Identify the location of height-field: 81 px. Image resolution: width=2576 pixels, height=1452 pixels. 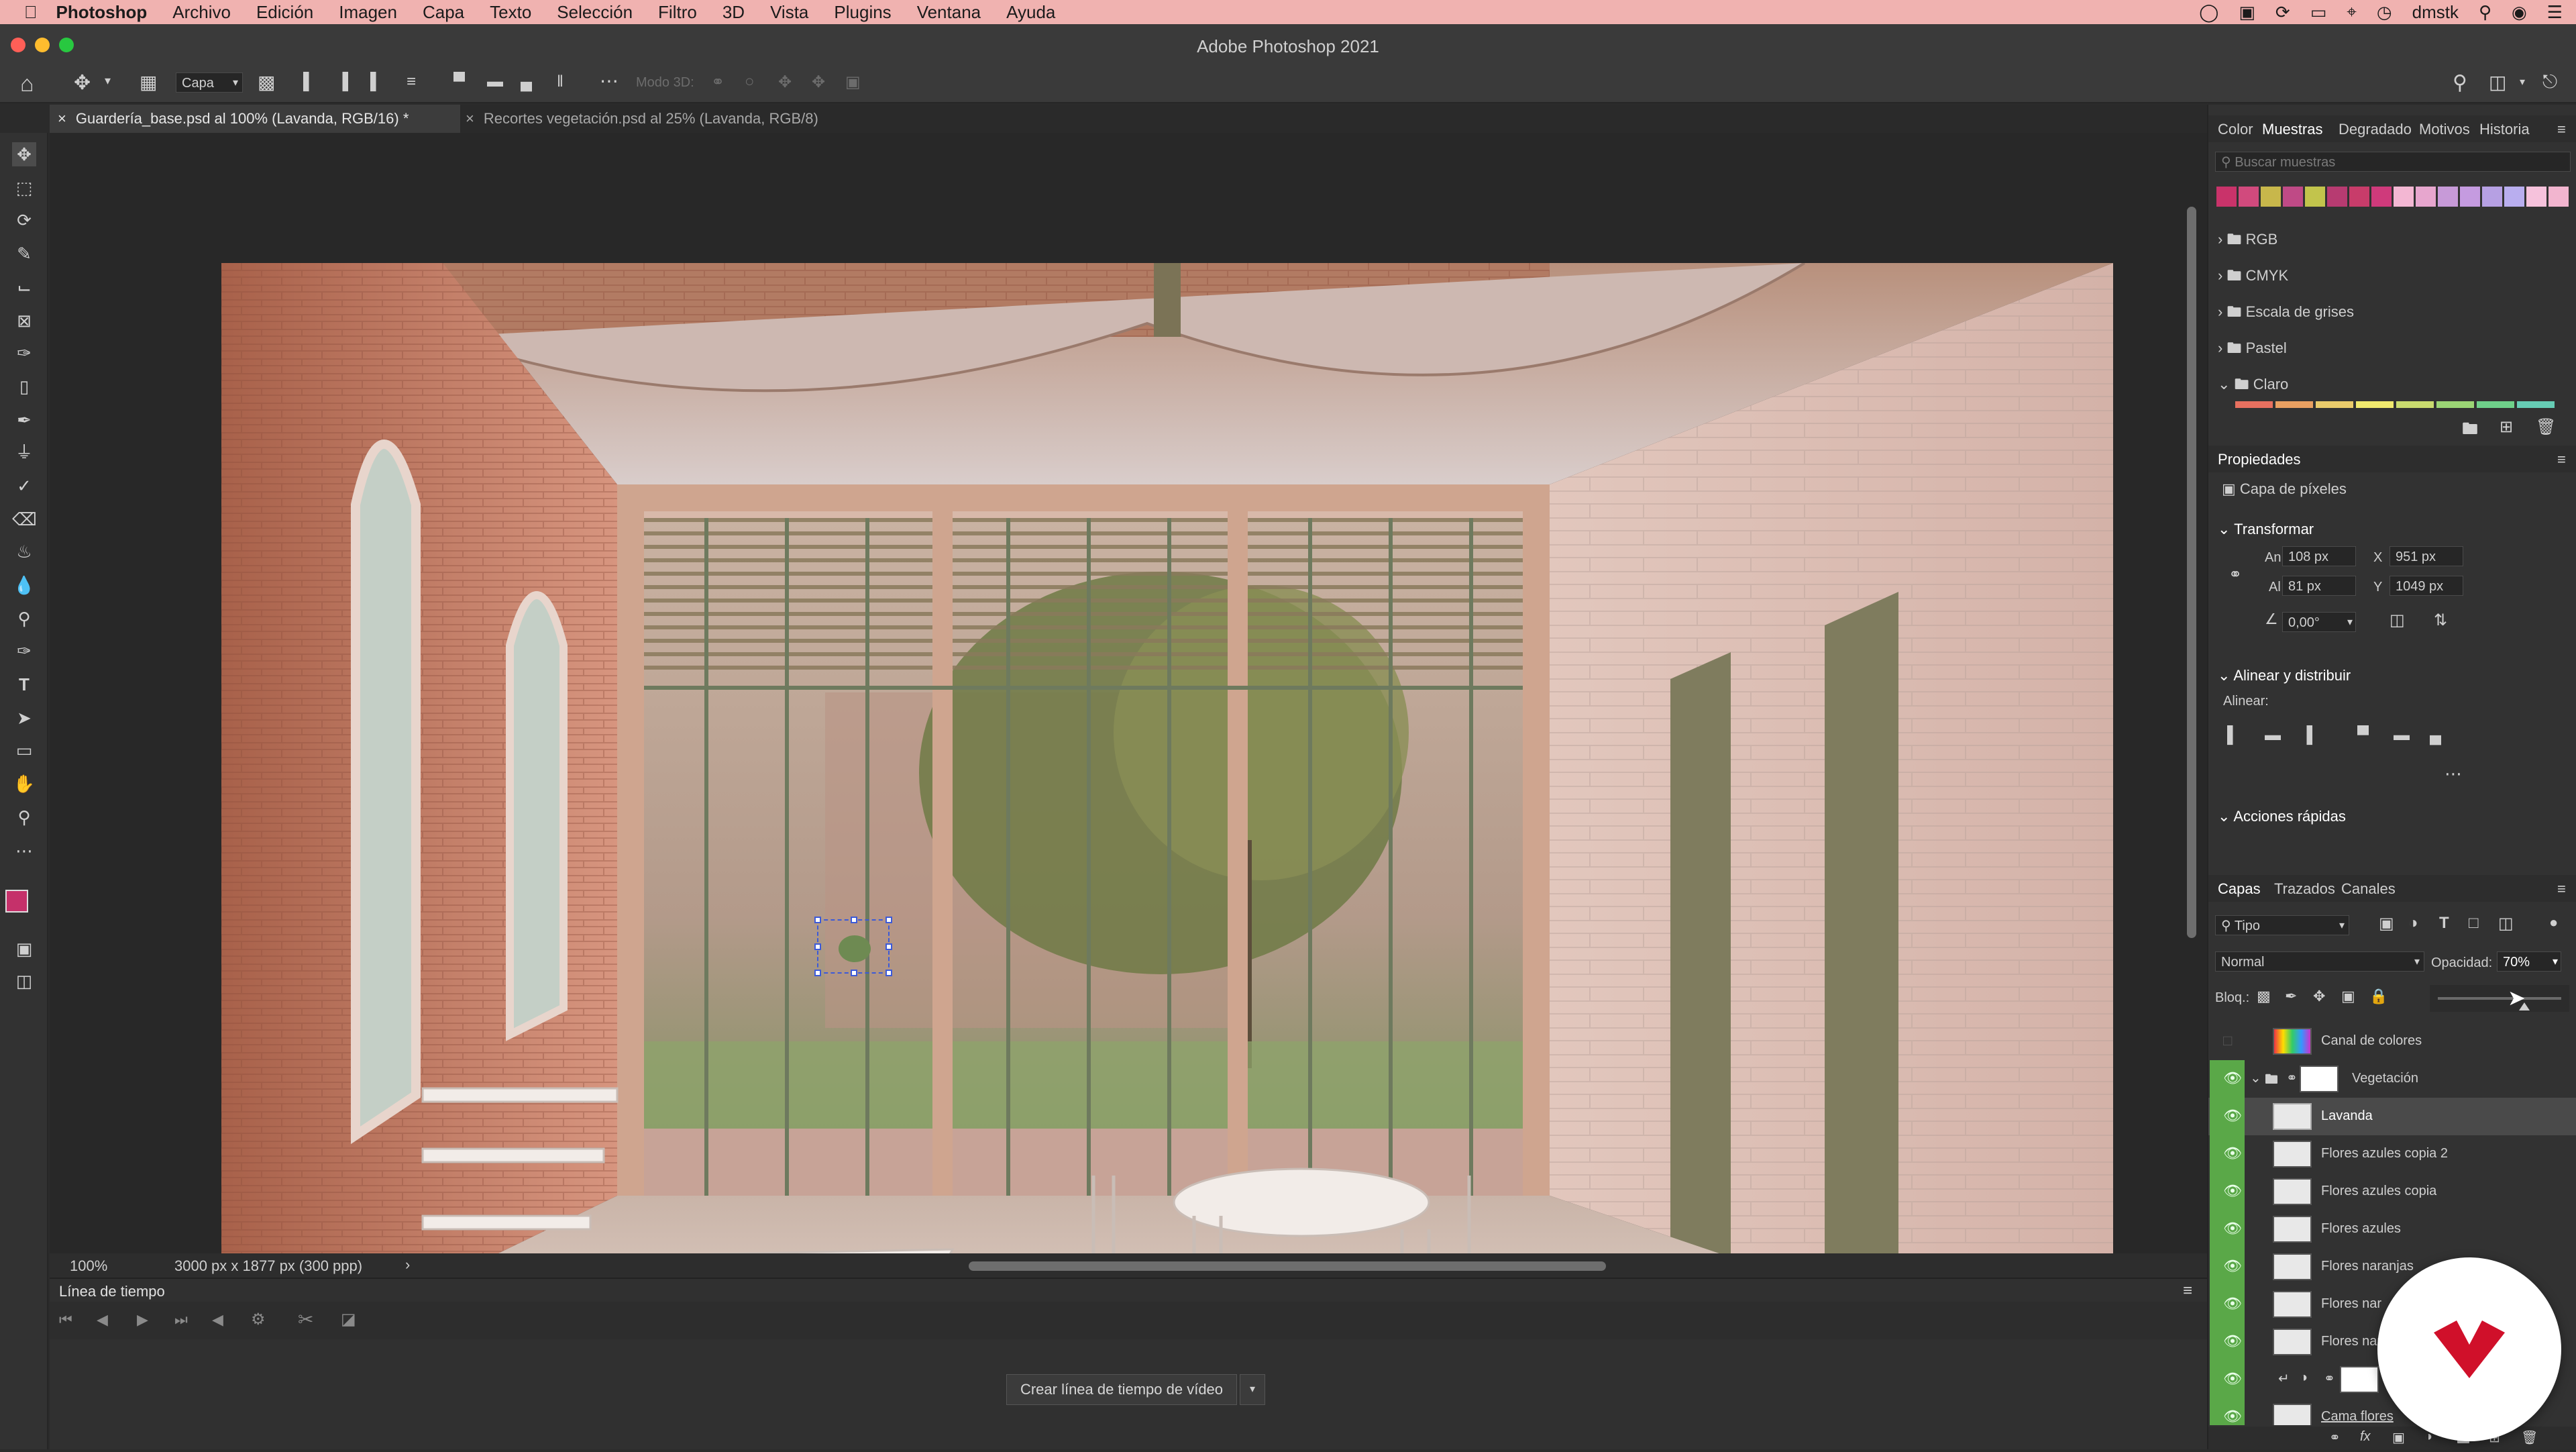
(2319, 586).